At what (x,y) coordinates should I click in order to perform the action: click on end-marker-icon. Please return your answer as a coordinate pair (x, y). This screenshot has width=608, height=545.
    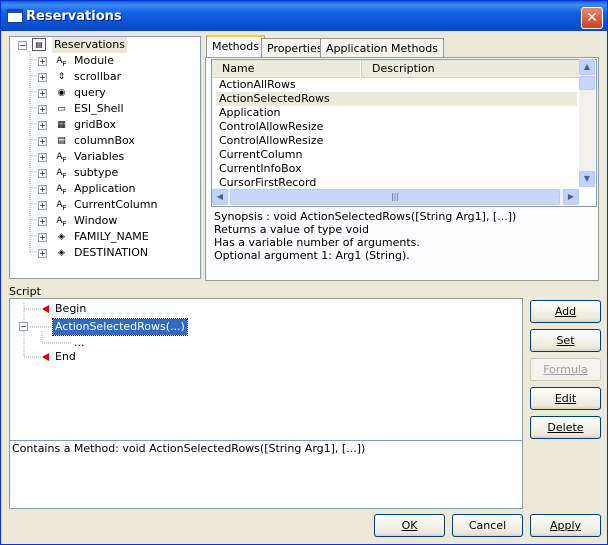
    Looking at the image, I should click on (45, 357).